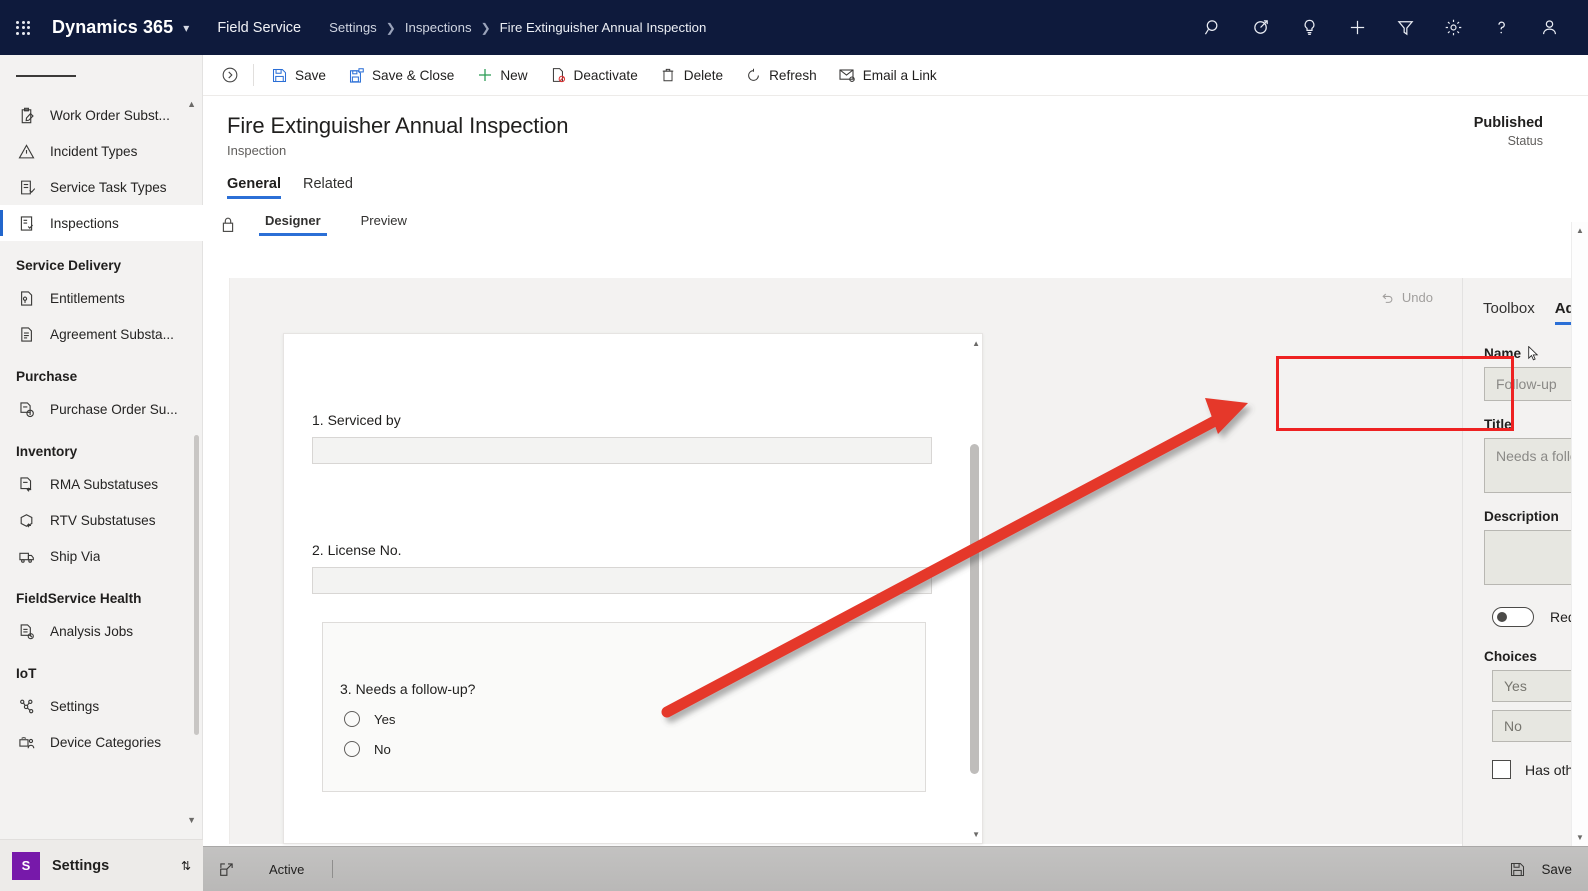  Describe the element at coordinates (259, 28) in the screenshot. I see `app-name-field-service: Field Service` at that location.